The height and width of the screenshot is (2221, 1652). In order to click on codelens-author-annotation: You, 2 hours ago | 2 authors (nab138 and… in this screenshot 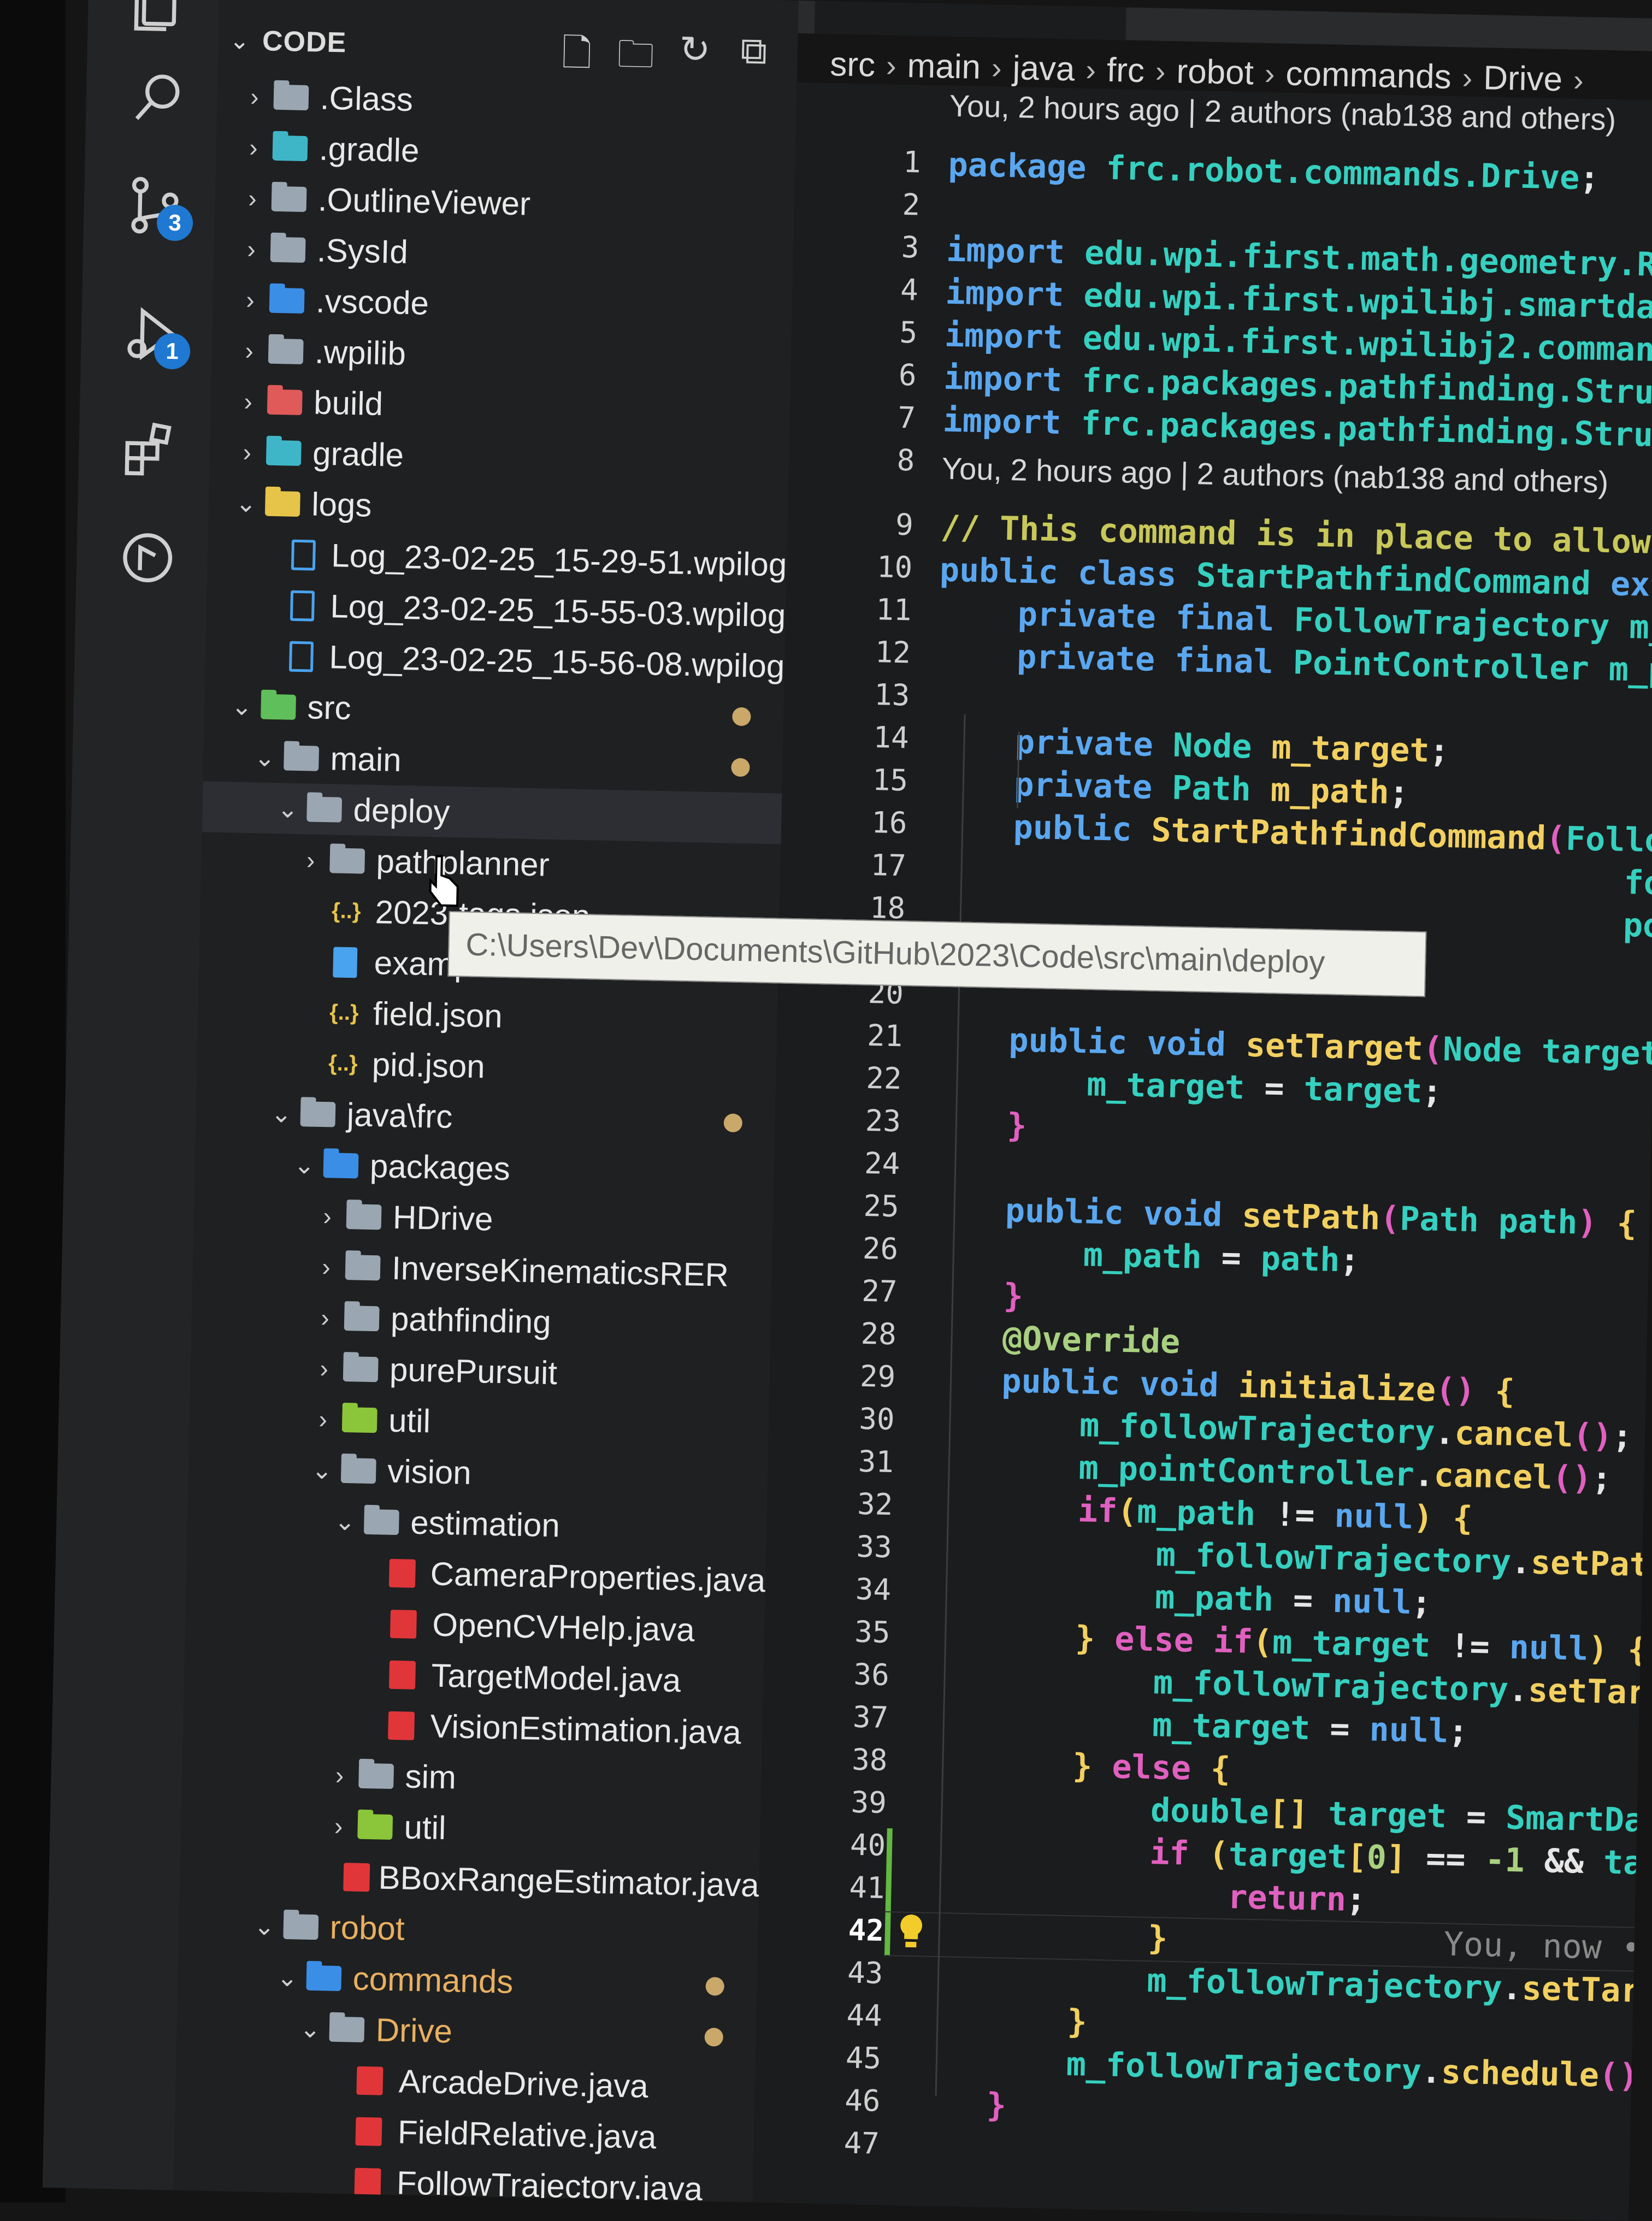, I will do `click(1275, 475)`.